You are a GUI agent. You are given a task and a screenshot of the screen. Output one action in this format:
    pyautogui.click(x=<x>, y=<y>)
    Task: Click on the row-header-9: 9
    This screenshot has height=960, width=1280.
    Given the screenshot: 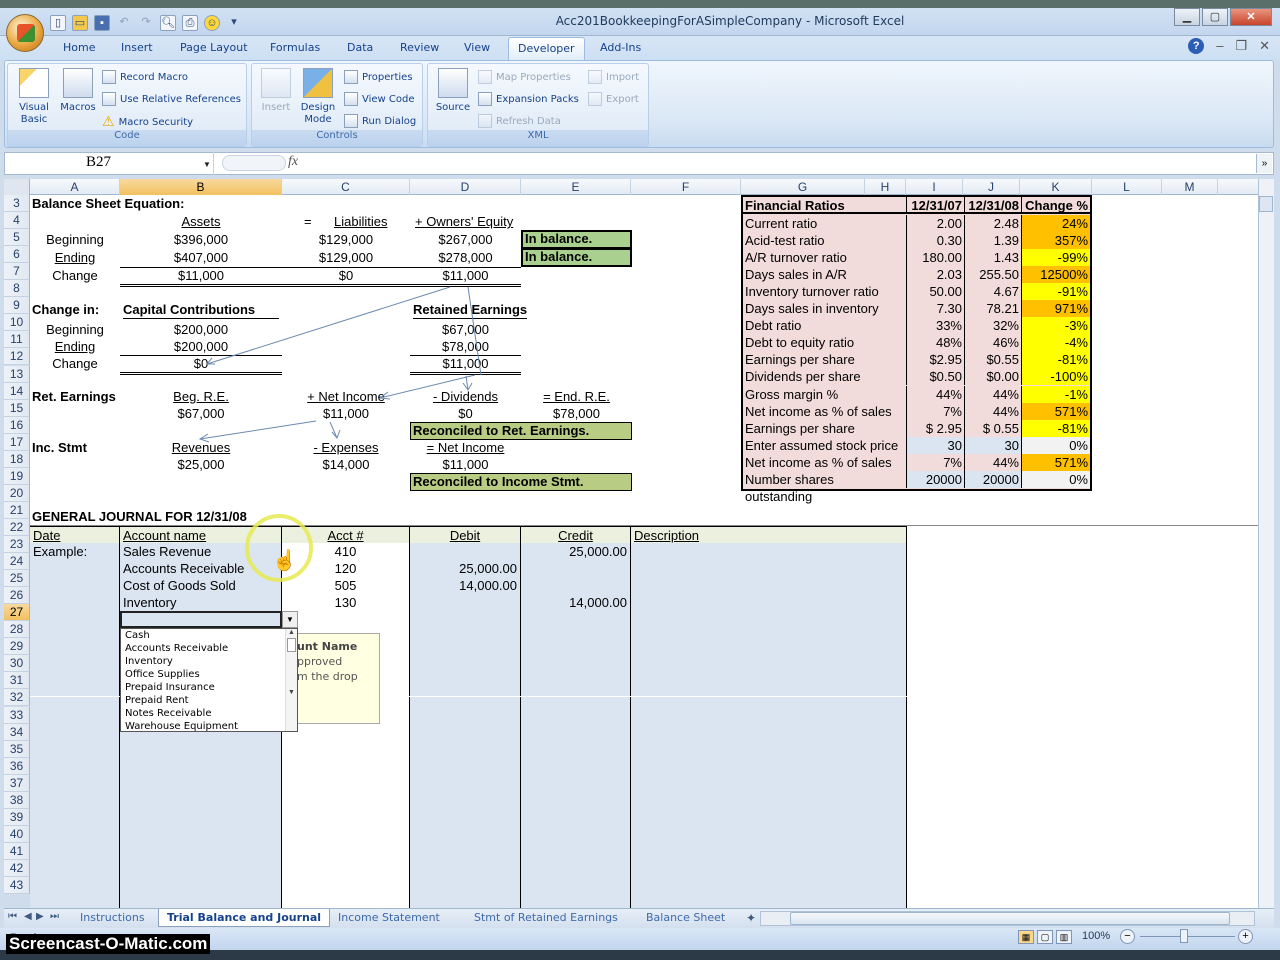 What is the action you would take?
    pyautogui.click(x=17, y=306)
    